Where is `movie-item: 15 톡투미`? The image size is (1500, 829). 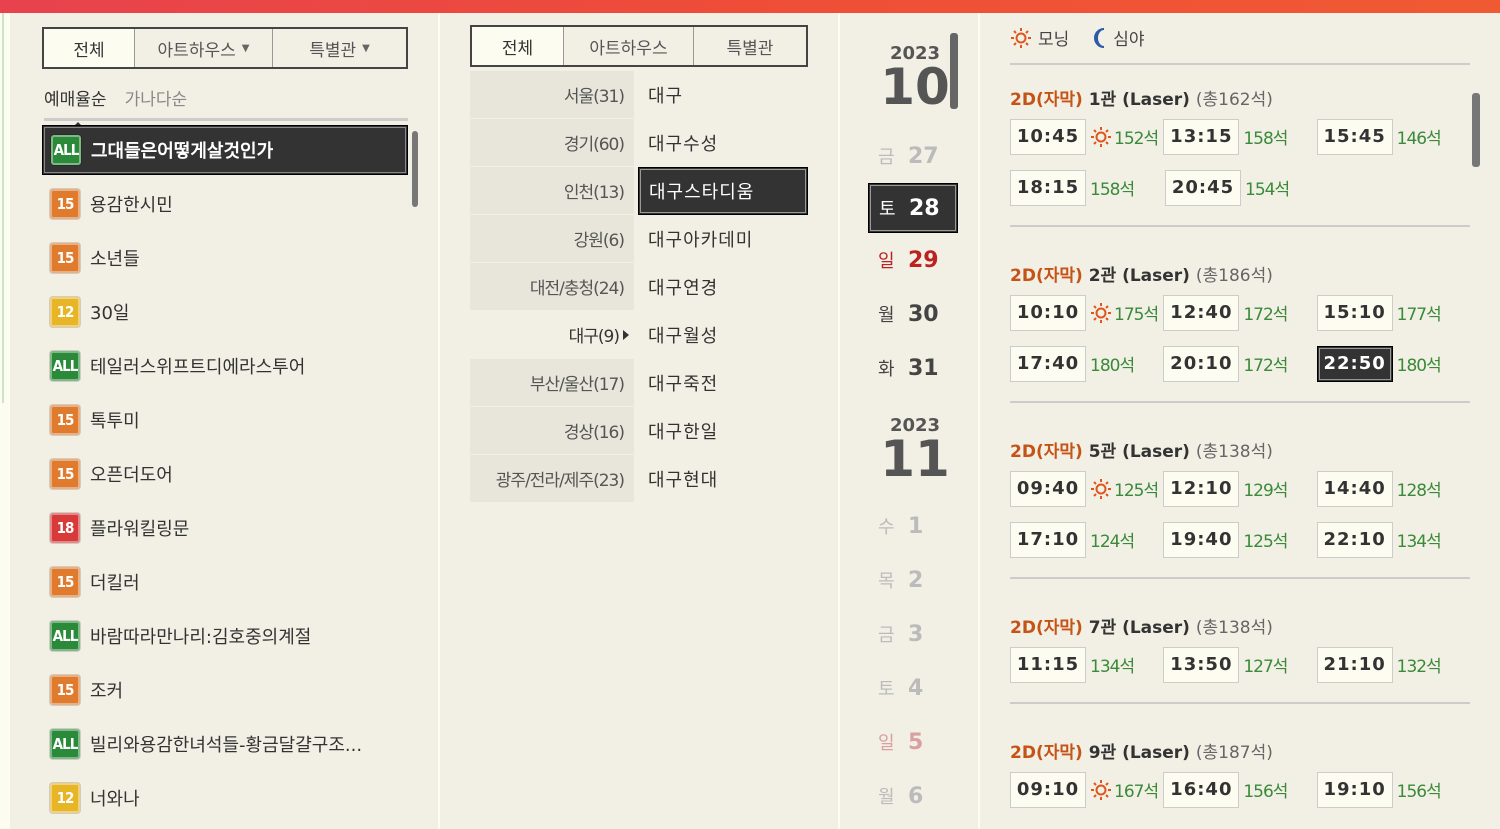
movie-item: 15 톡투미 is located at coordinates (225, 420).